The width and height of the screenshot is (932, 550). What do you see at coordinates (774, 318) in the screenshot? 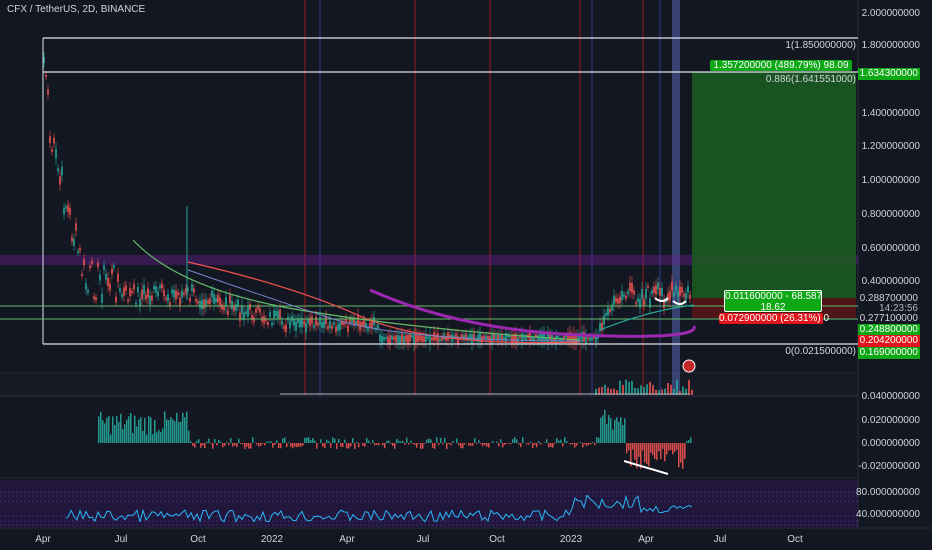
I see `stop-label: 0.072900000 (26.31%) 0` at bounding box center [774, 318].